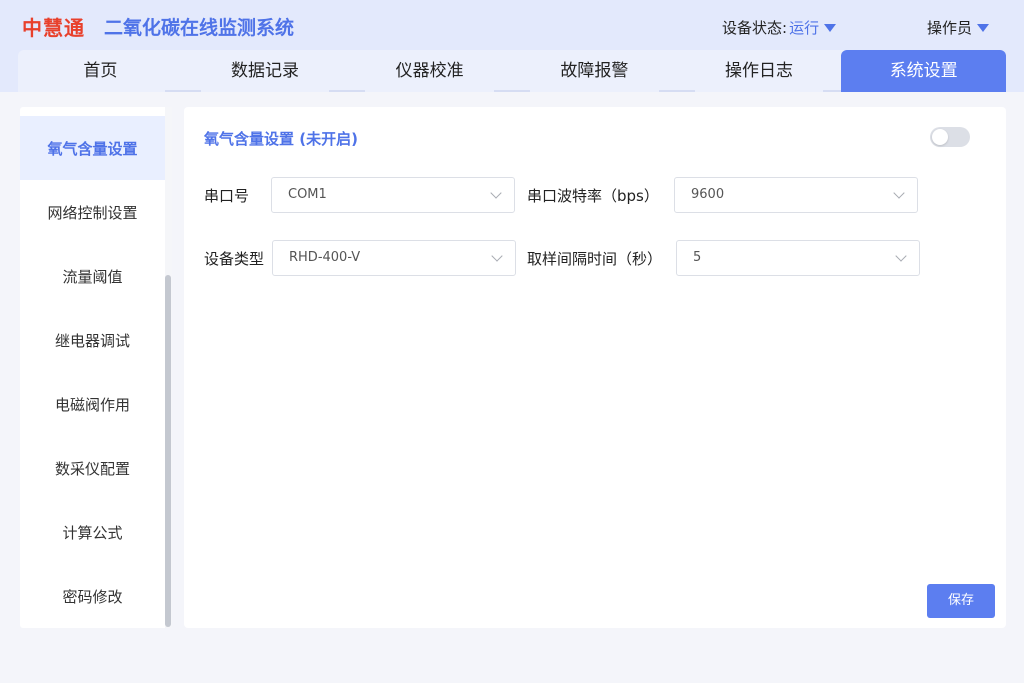 This screenshot has width=1024, height=683. What do you see at coordinates (307, 194) in the screenshot?
I see `serial-port-value: COM1` at bounding box center [307, 194].